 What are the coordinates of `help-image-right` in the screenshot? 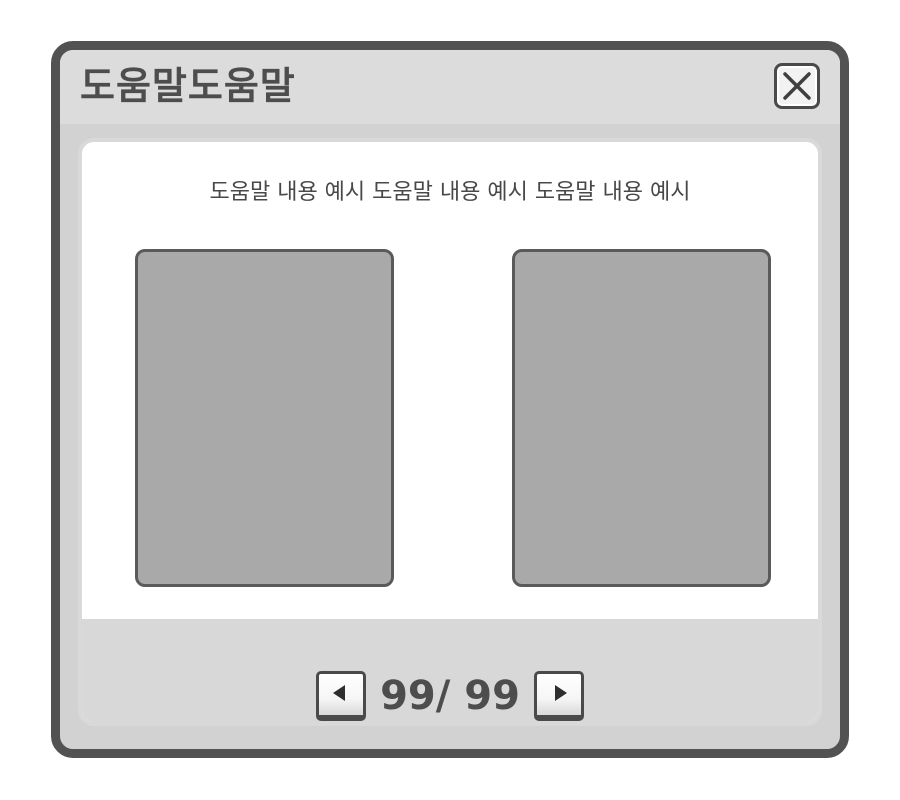 It's located at (641, 418).